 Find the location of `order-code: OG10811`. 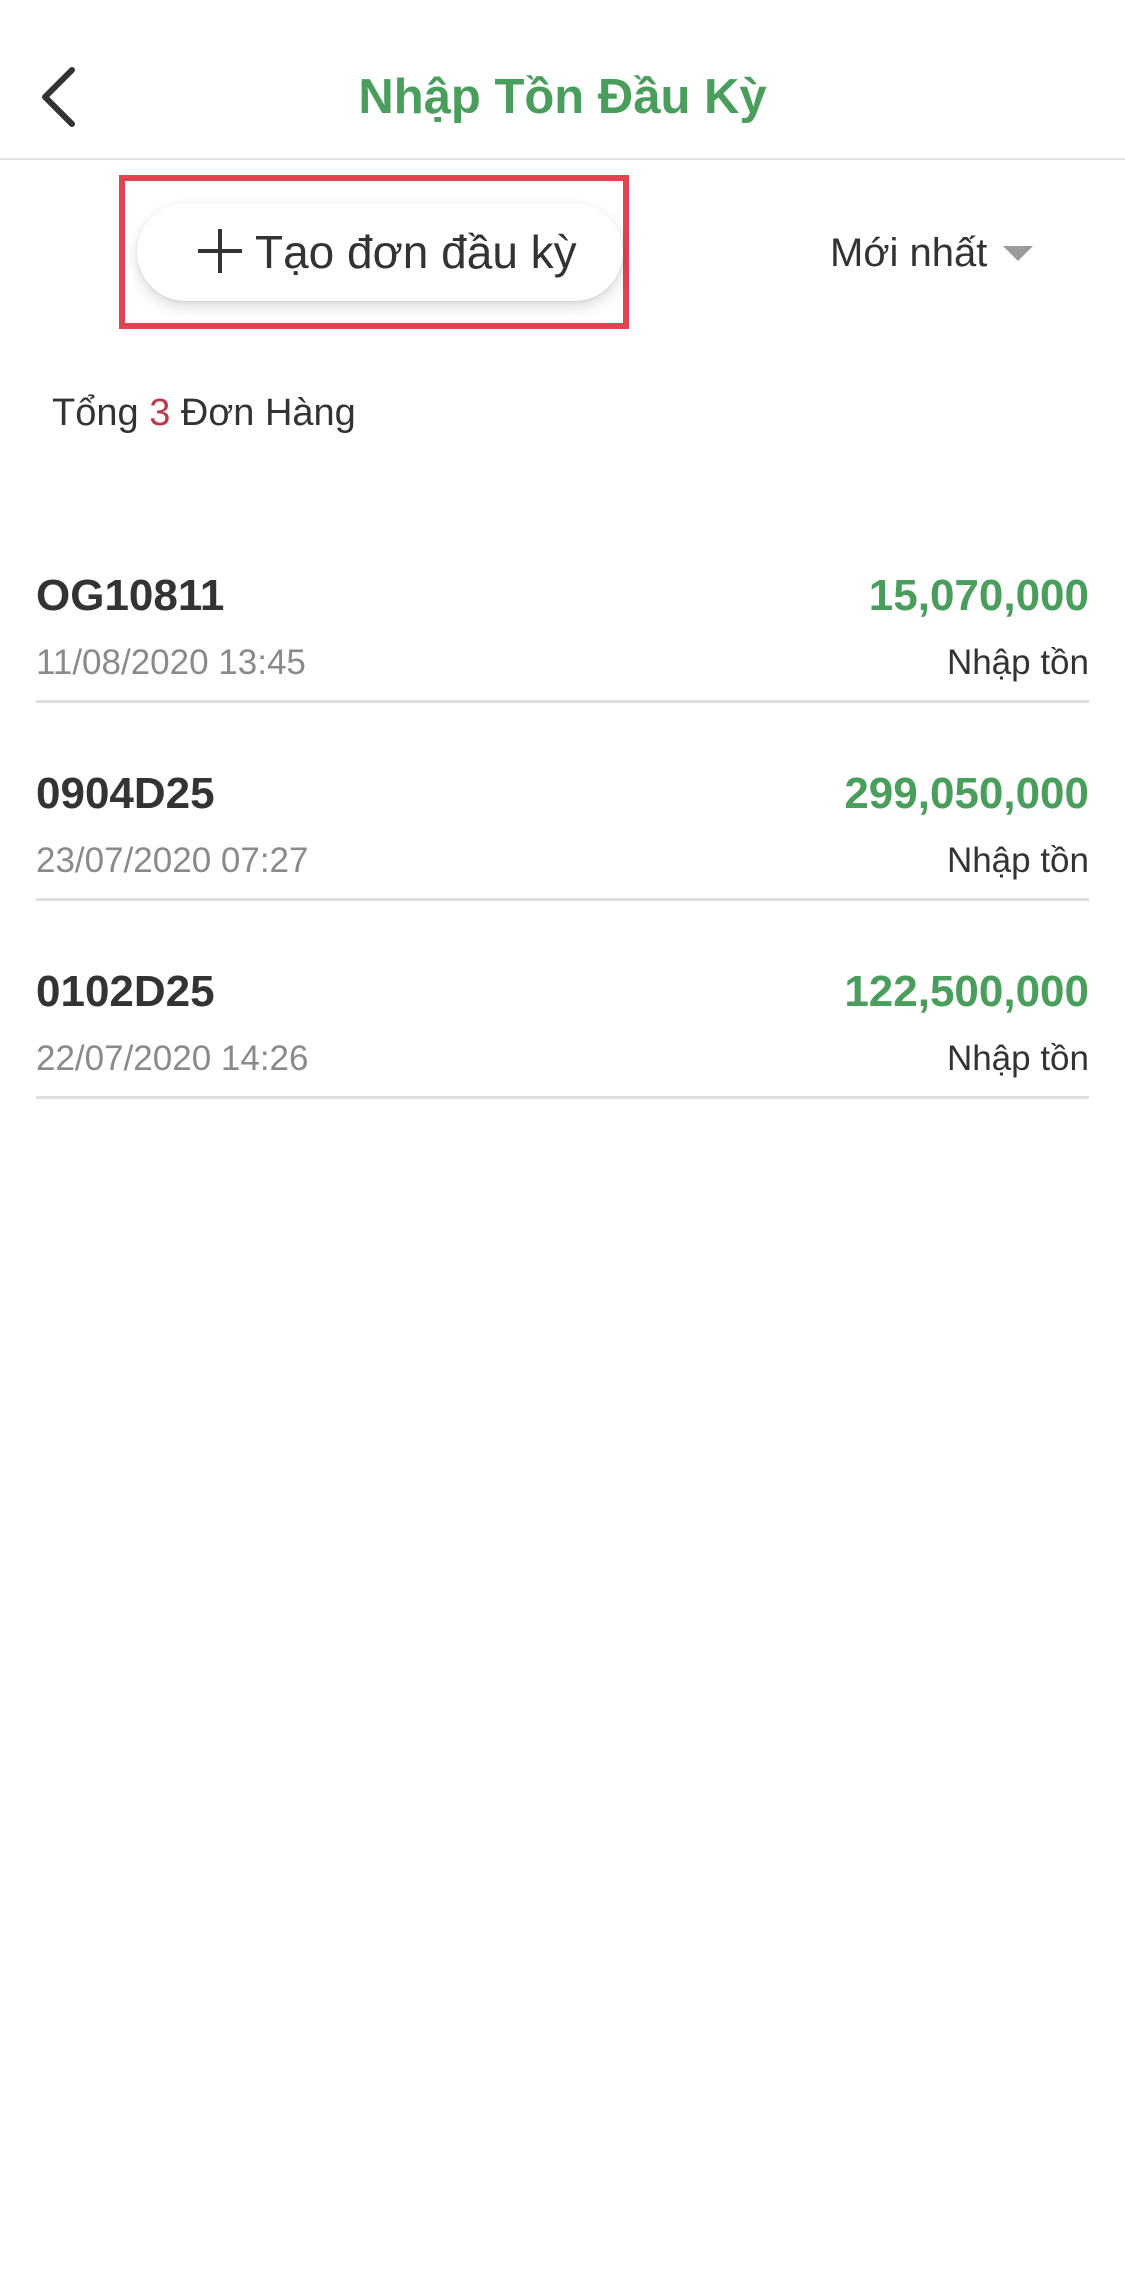

order-code: OG10811 is located at coordinates (130, 595).